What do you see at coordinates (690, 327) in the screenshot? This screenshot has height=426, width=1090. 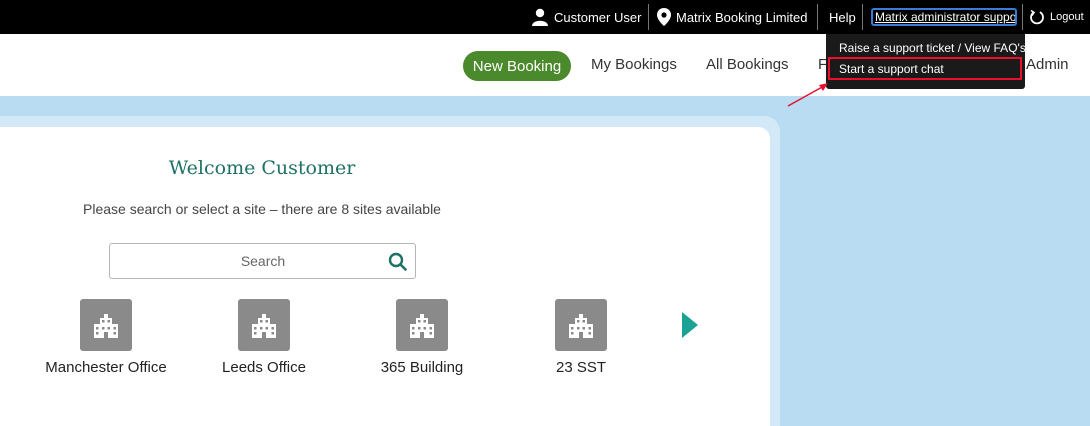 I see `next-sites-arrow-icon` at bounding box center [690, 327].